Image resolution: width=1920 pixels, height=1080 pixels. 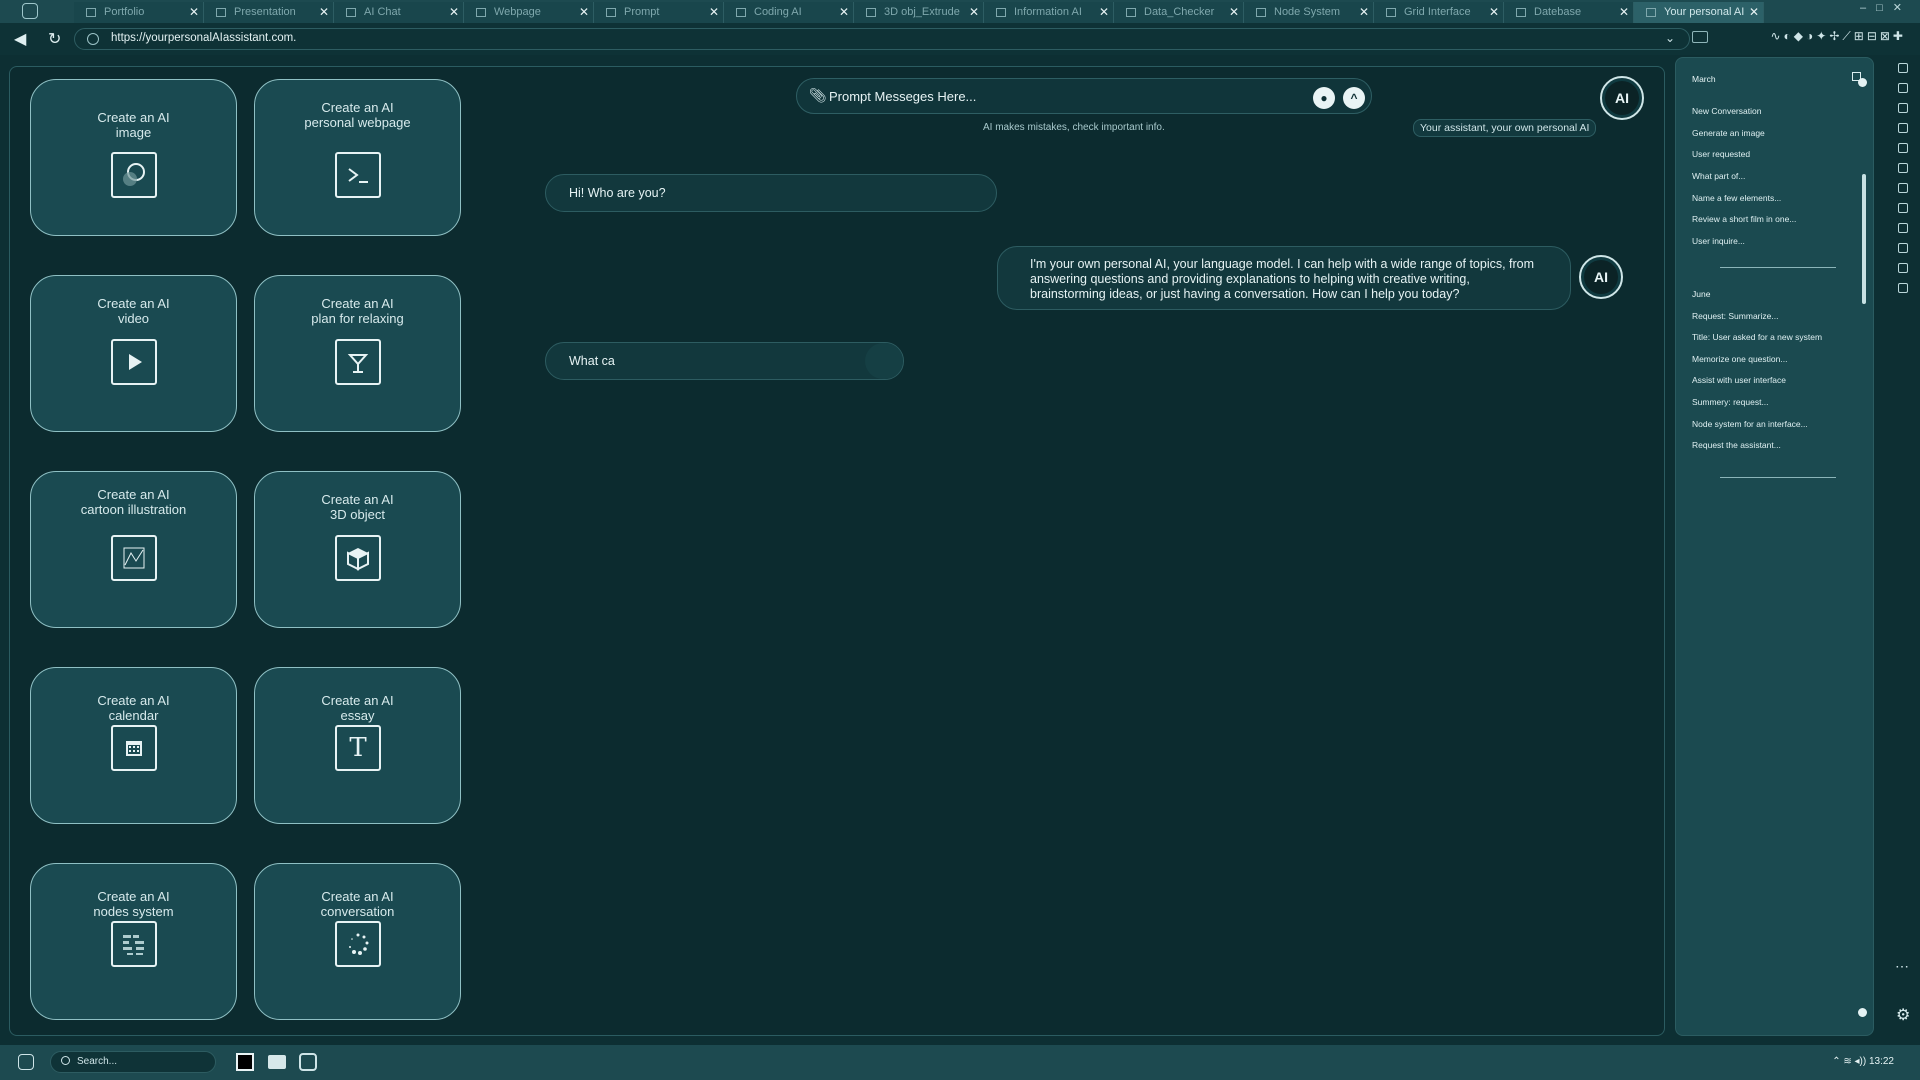 I want to click on settings-gear-icon: ⚙, so click(x=1903, y=1015).